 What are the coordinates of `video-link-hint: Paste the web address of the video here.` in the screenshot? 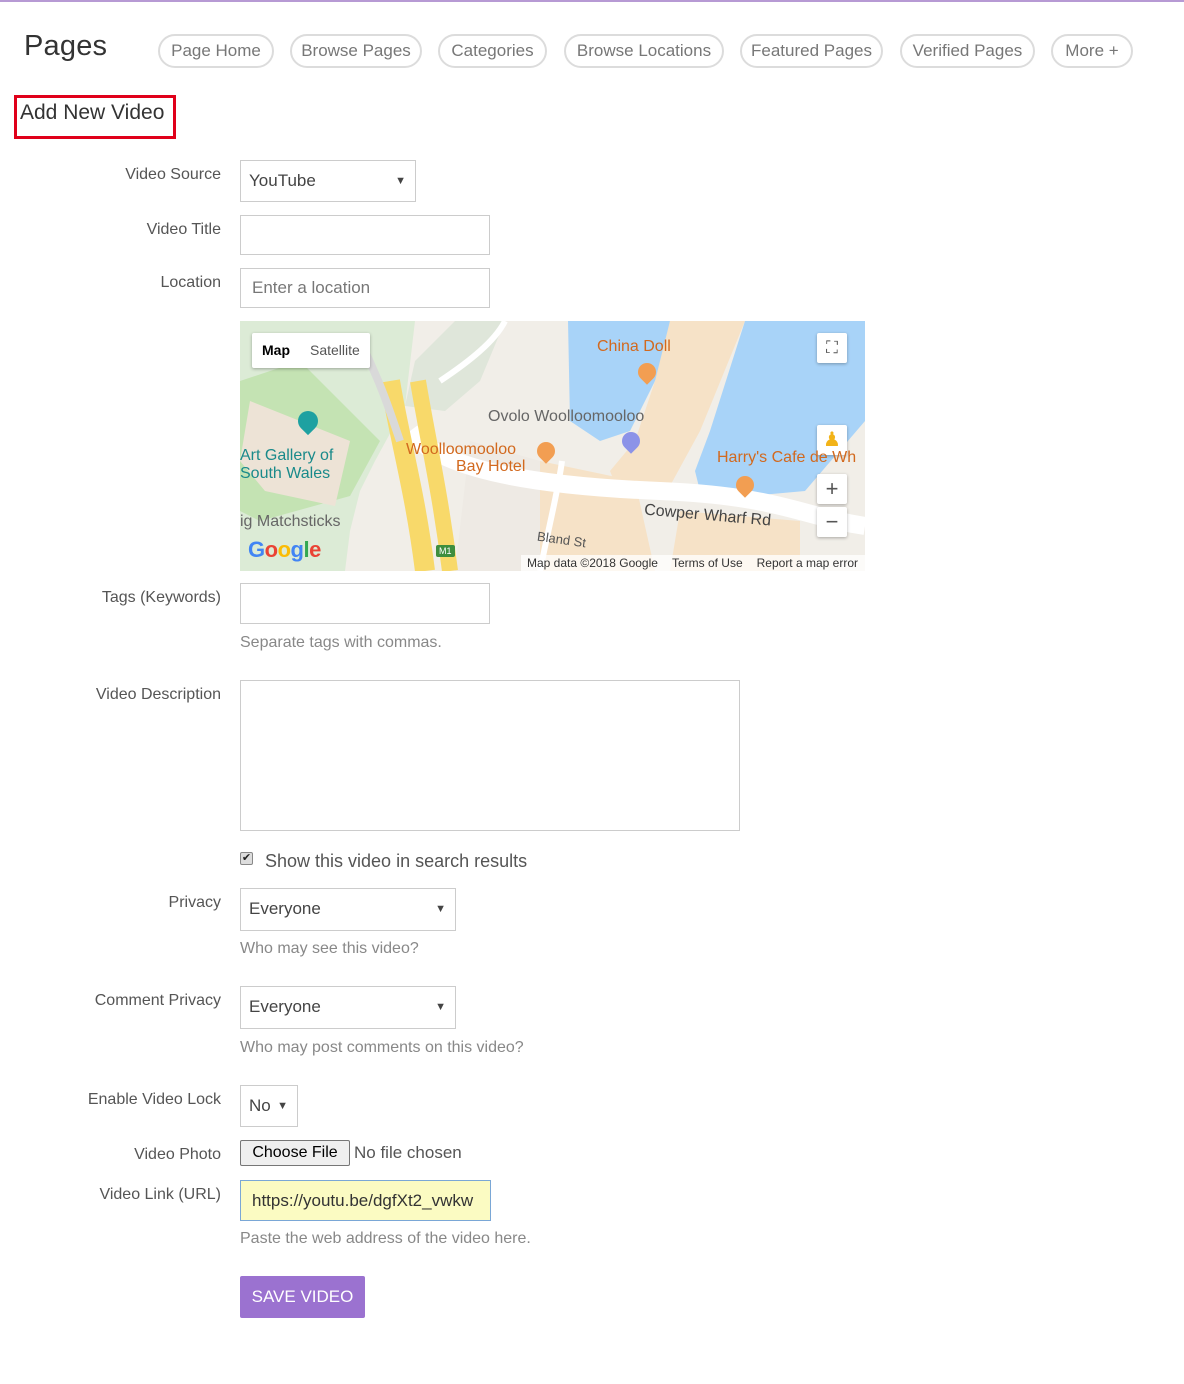 It's located at (385, 1238).